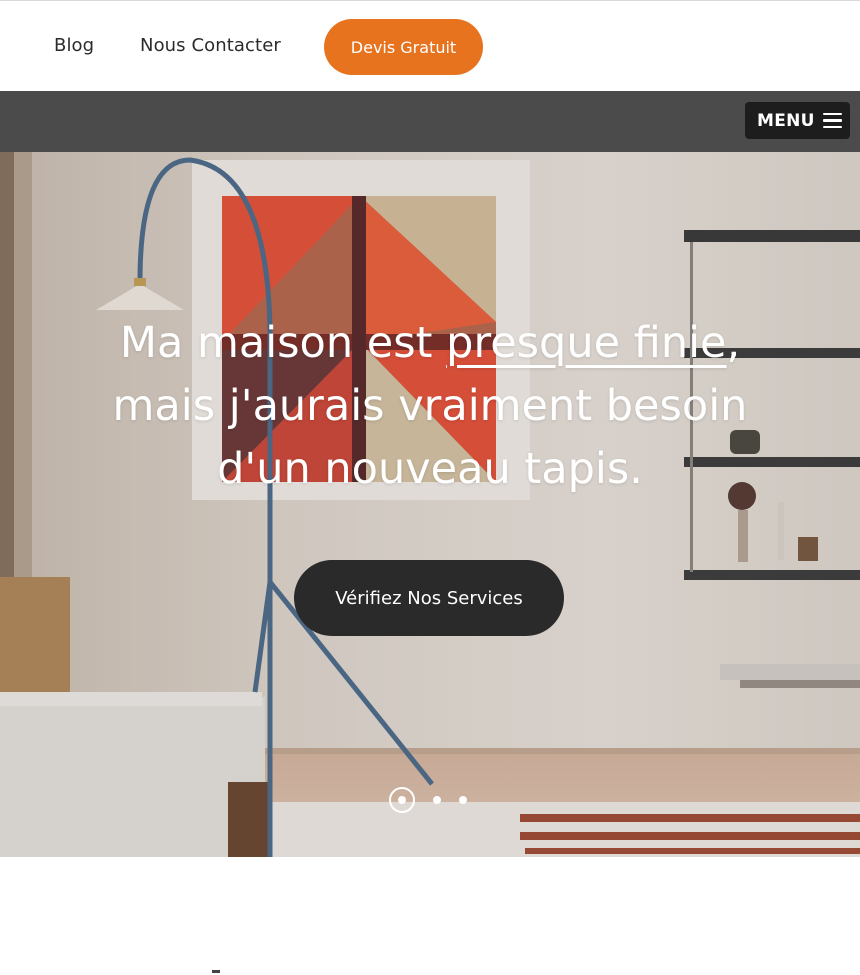 Image resolution: width=860 pixels, height=975 pixels. I want to click on top-navigation: Blog Nous Contacter Devis Gratuit, so click(430, 46).